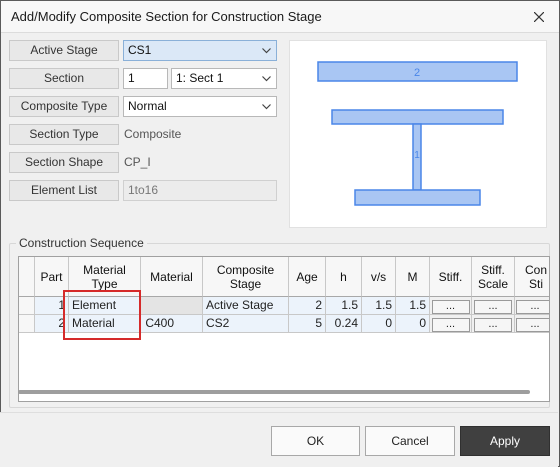 The height and width of the screenshot is (467, 560). Describe the element at coordinates (413, 324) in the screenshot. I see `cell-m: 0` at that location.